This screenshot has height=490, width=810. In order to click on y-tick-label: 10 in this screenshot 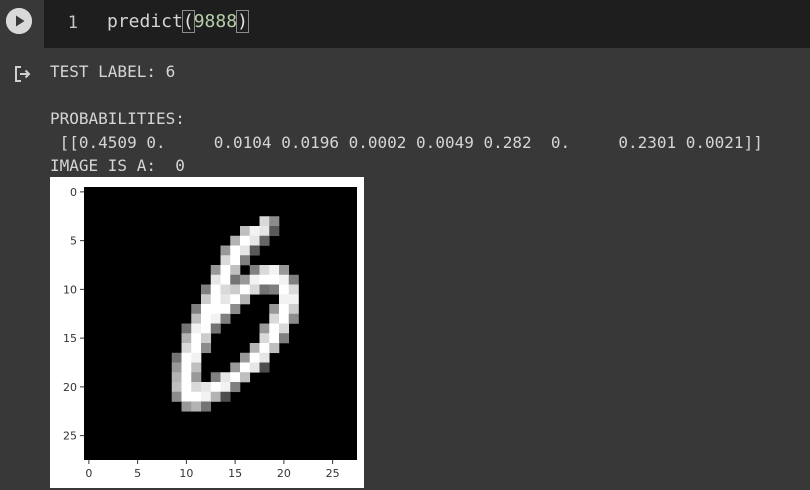, I will do `click(70, 289)`.